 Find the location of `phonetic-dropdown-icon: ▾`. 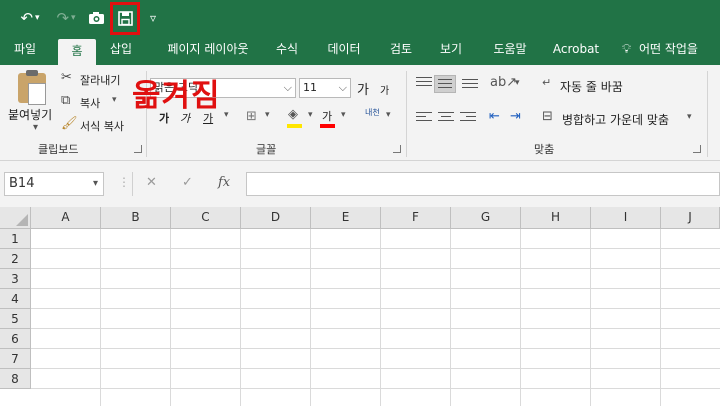

phonetic-dropdown-icon: ▾ is located at coordinates (388, 115).